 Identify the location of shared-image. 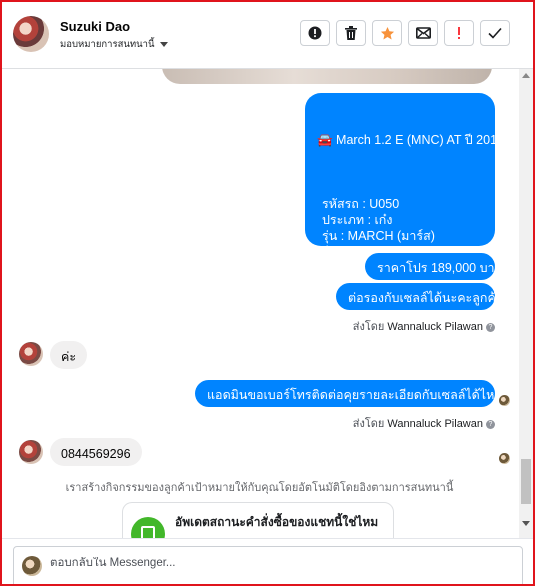
(327, 76).